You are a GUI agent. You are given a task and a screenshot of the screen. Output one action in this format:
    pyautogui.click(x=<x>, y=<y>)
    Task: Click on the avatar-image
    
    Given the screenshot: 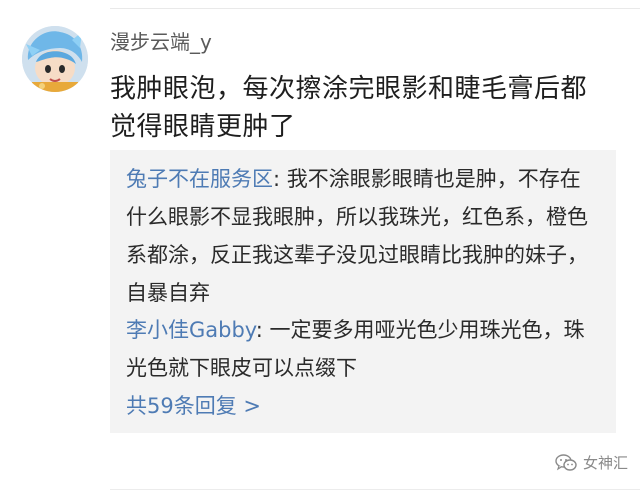 What is the action you would take?
    pyautogui.click(x=55, y=59)
    